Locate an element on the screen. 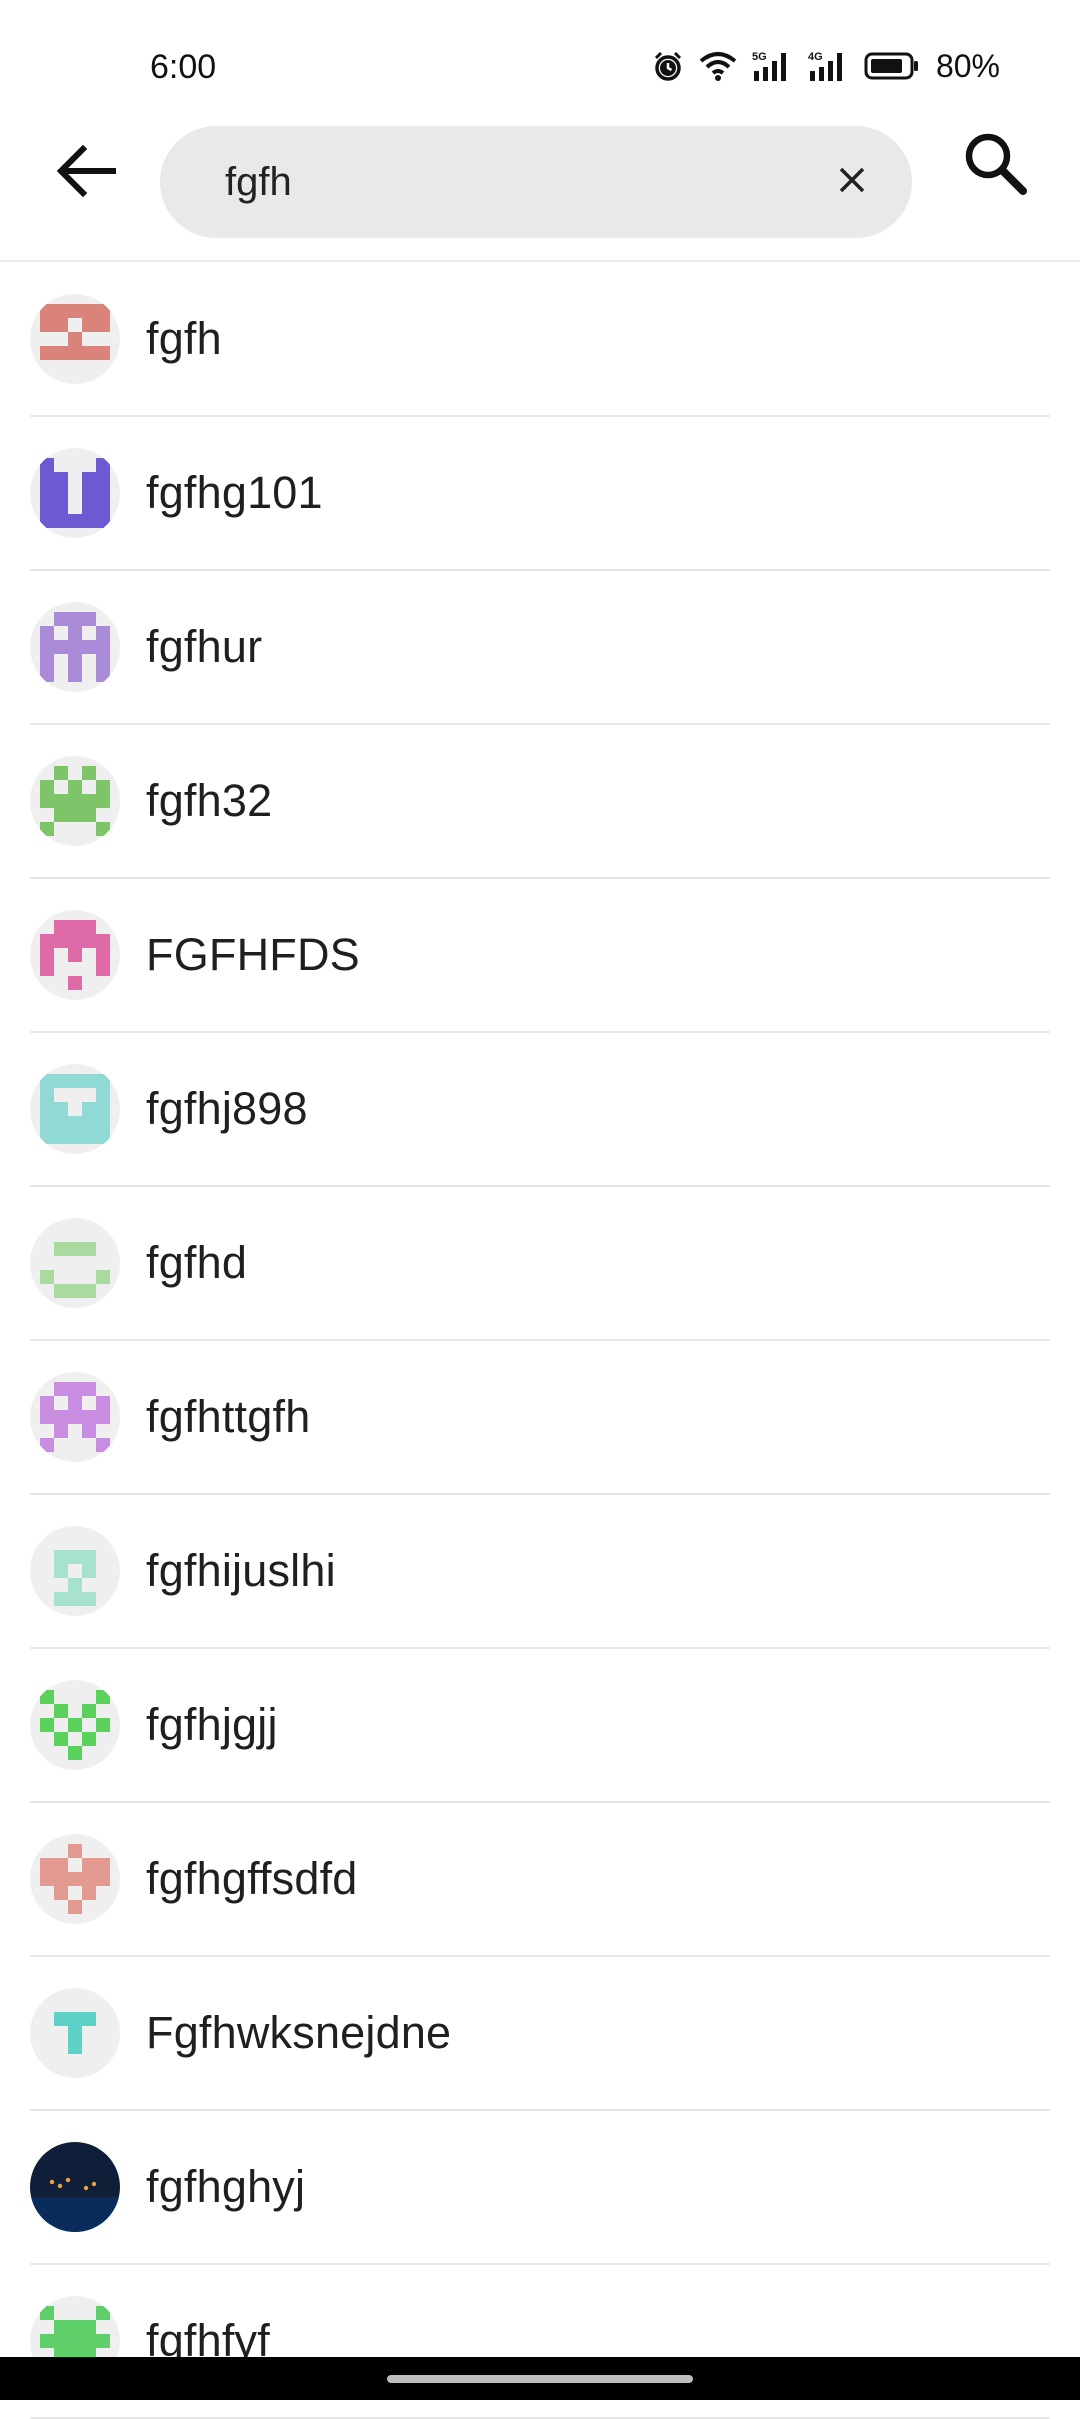  result-row: fgfhgffsdfd is located at coordinates (540, 1880).